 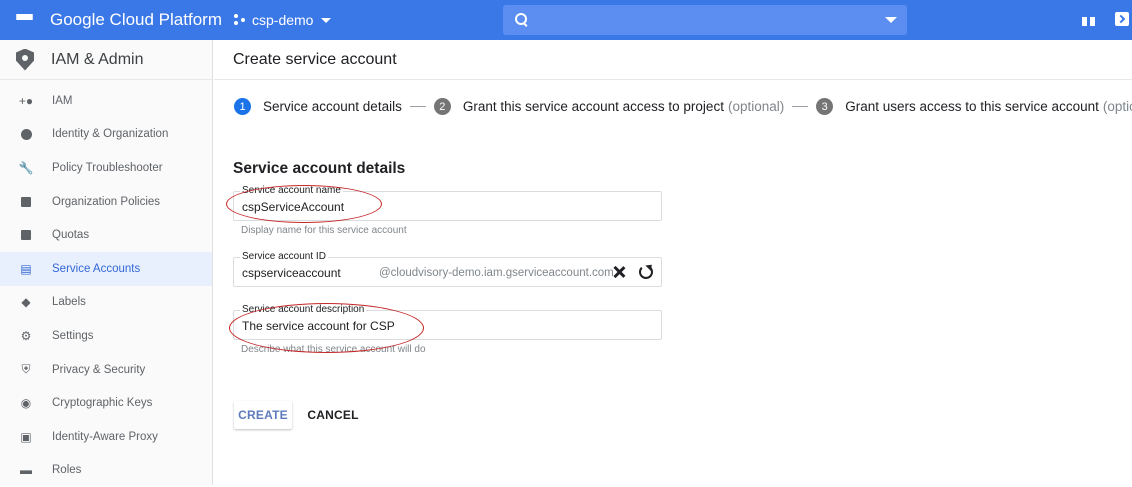 I want to click on create-button: CREATE, so click(x=263, y=415).